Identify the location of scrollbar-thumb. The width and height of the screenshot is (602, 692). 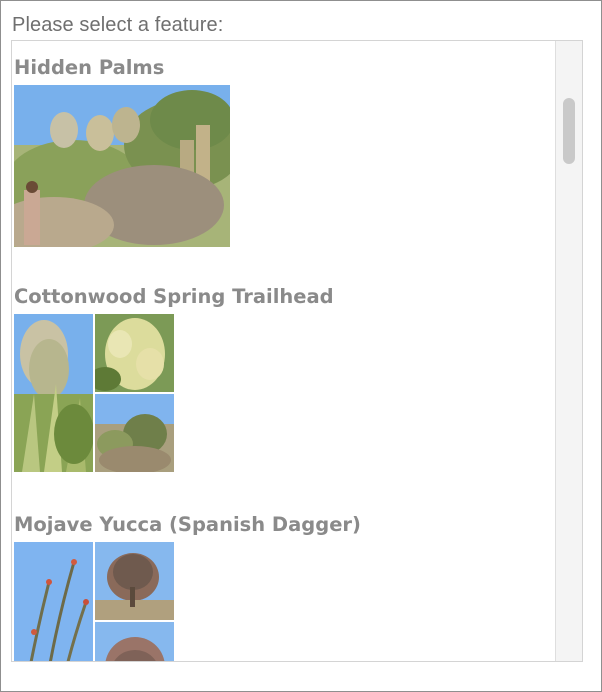
(569, 131).